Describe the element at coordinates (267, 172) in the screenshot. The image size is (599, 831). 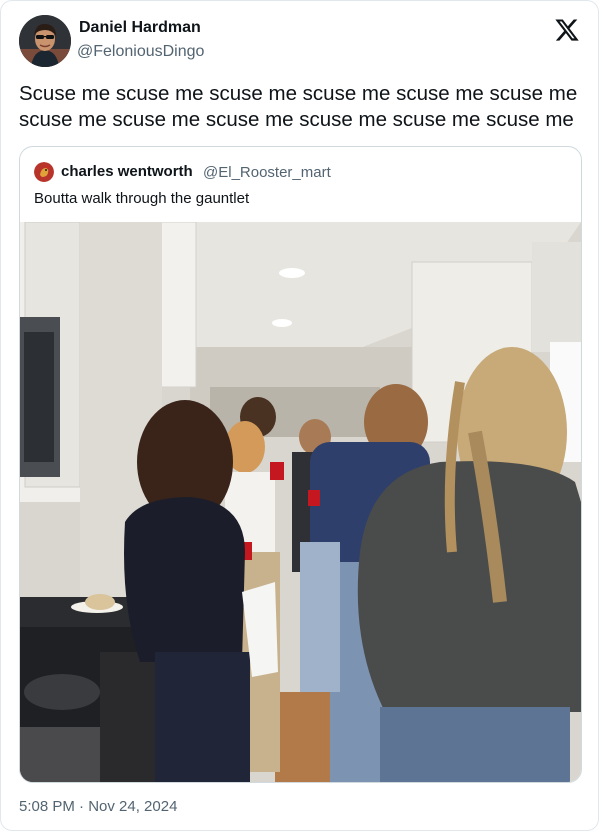
I see `quoted-author-handle: @El_Rooster_mart` at that location.